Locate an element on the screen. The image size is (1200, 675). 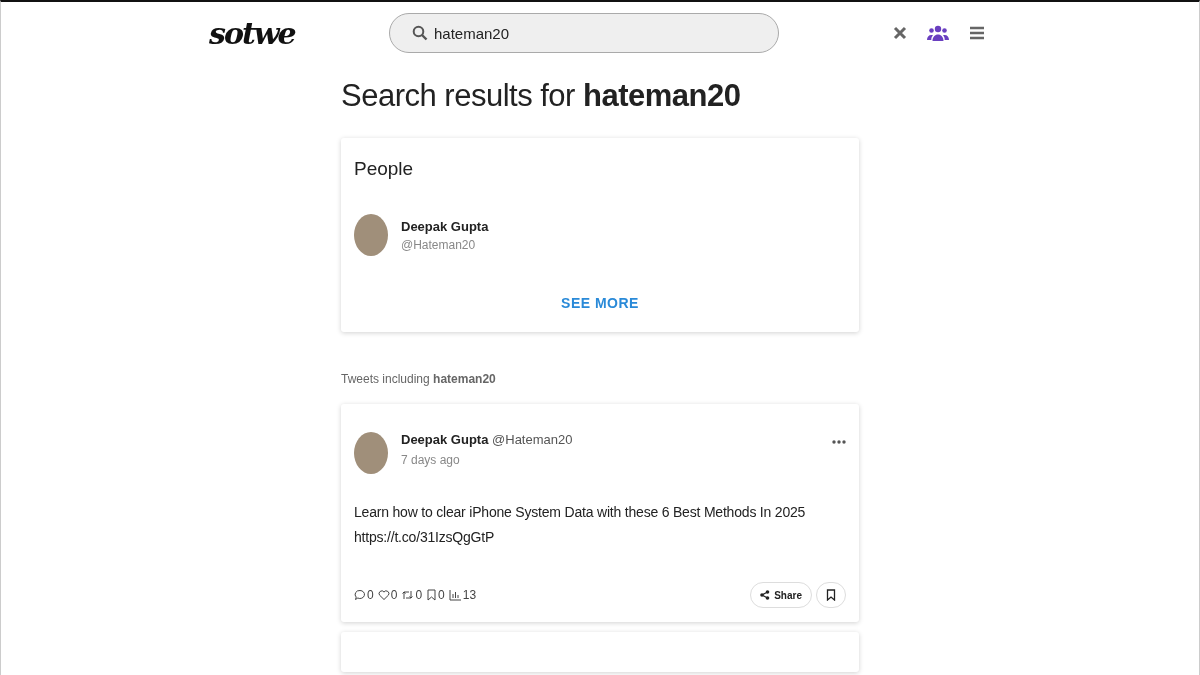
retweet-icon is located at coordinates (408, 595).